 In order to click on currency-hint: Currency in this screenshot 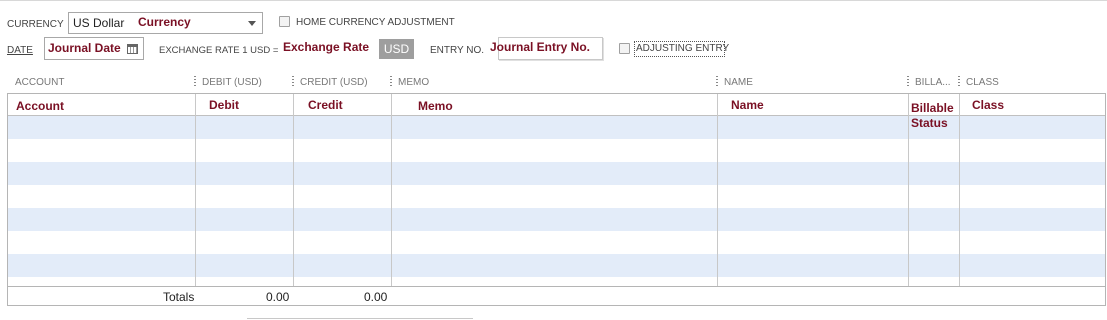, I will do `click(164, 22)`.